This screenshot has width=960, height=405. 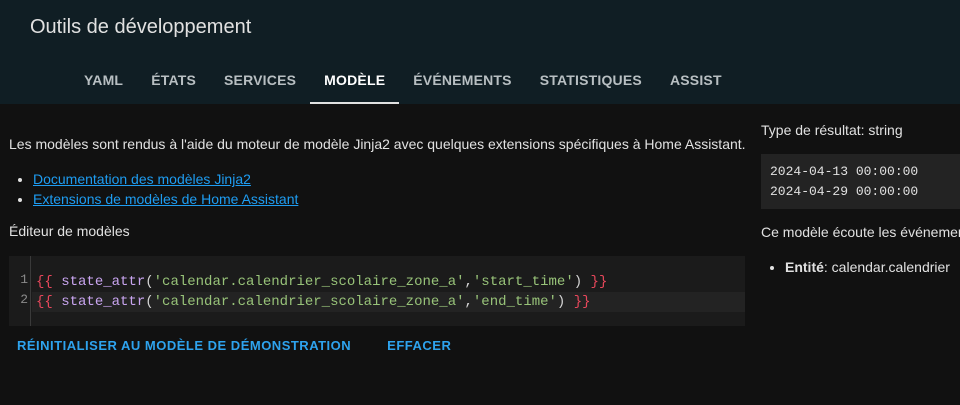 I want to click on tab-statistics: STATISTIQUES, so click(x=591, y=80).